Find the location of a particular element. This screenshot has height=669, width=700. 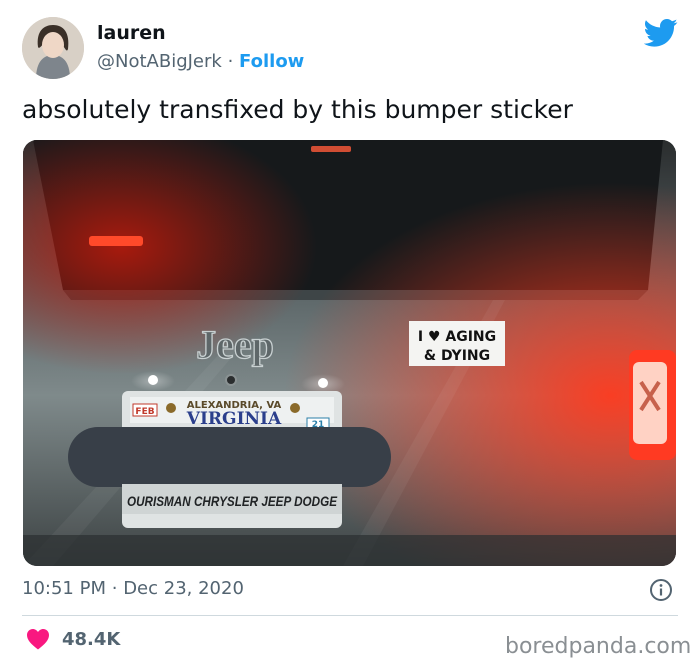

tweet-time: 10:51 PM is located at coordinates (64, 588).